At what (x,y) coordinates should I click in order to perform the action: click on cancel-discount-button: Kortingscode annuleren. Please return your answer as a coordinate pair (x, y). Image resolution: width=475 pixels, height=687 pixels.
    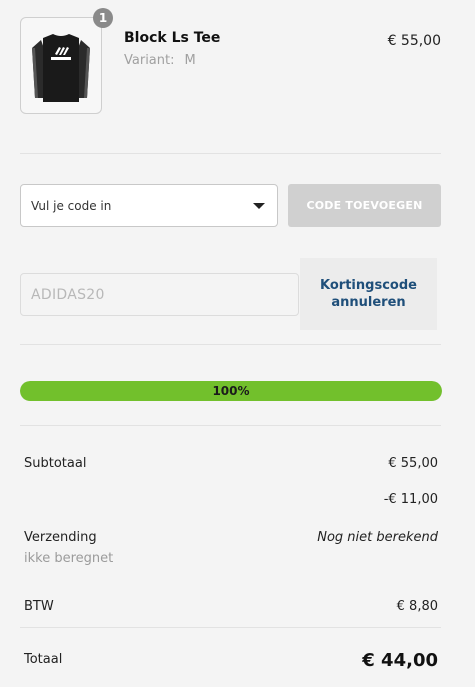
    Looking at the image, I should click on (368, 294).